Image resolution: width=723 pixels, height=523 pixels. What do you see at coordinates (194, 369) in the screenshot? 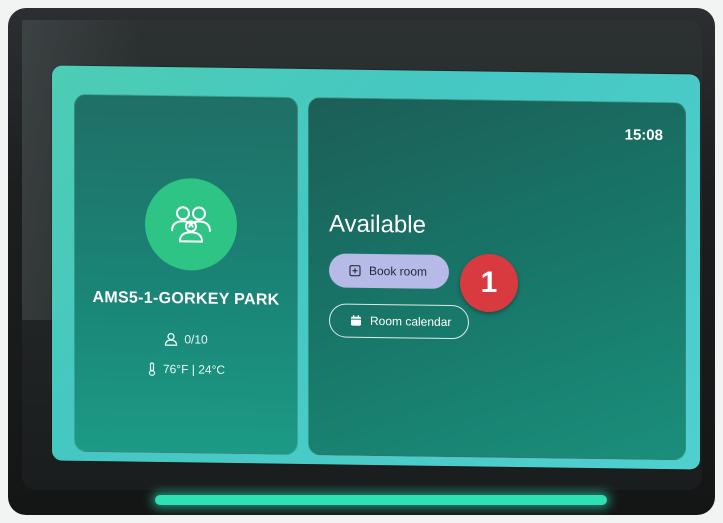
I see `temperature-value: 76°F | 24°C` at bounding box center [194, 369].